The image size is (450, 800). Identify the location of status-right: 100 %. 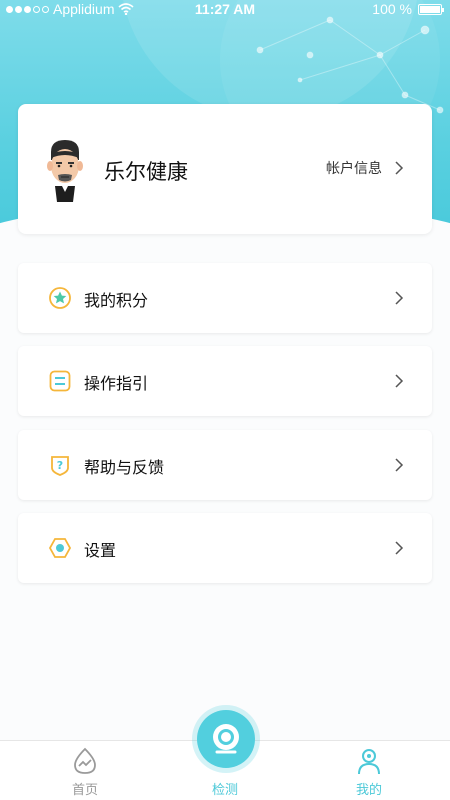
(408, 9).